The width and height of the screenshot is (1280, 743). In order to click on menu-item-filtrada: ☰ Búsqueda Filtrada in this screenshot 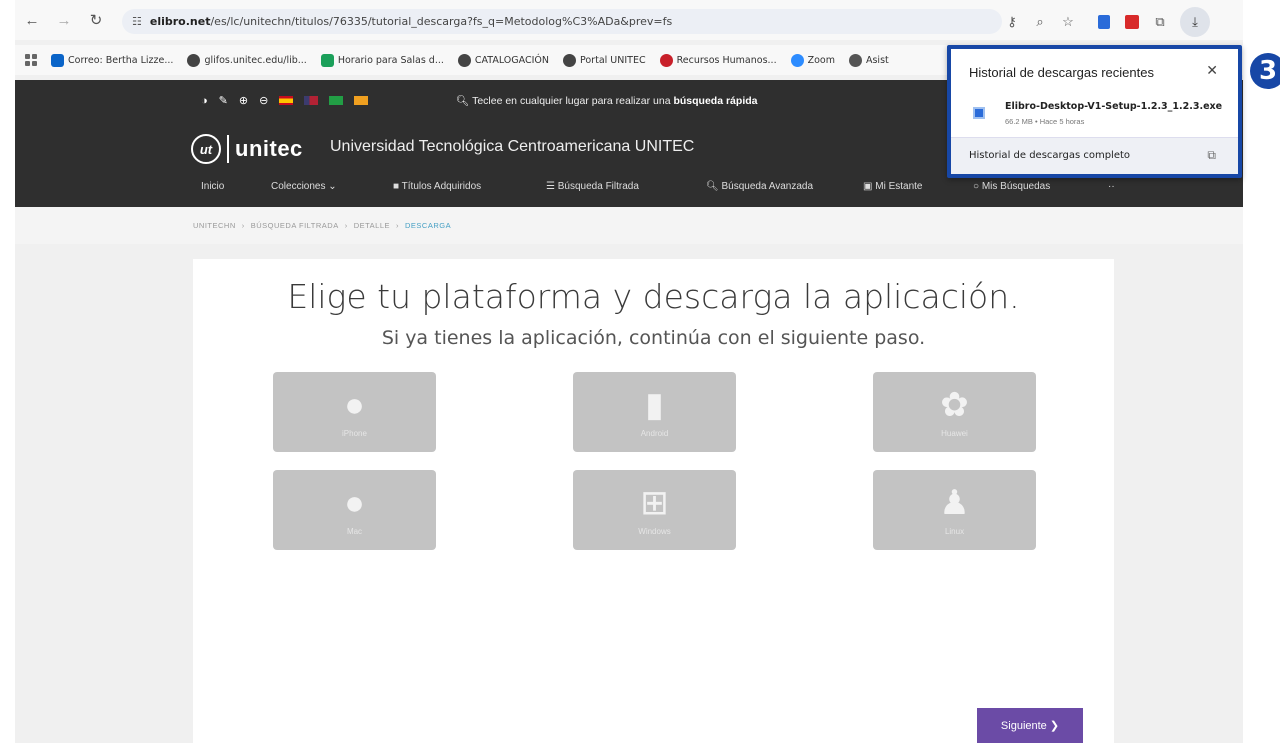, I will do `click(626, 186)`.